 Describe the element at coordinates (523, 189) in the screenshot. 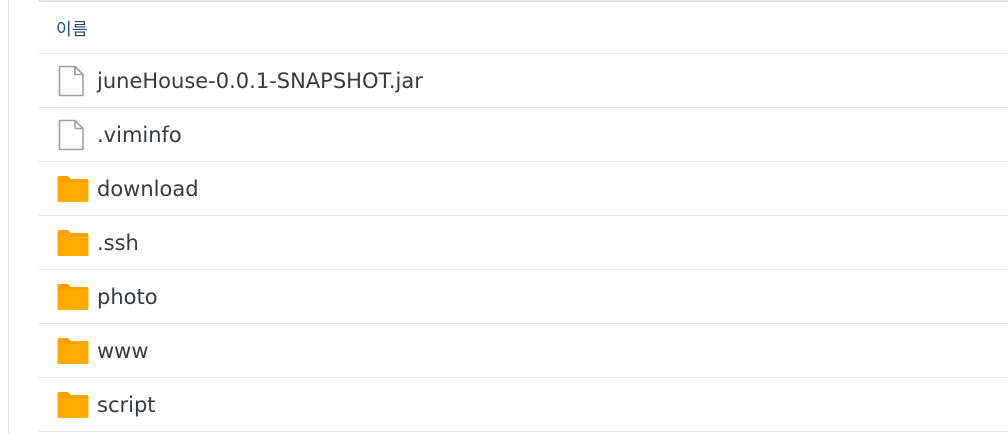

I see `list-item-folder: download` at that location.